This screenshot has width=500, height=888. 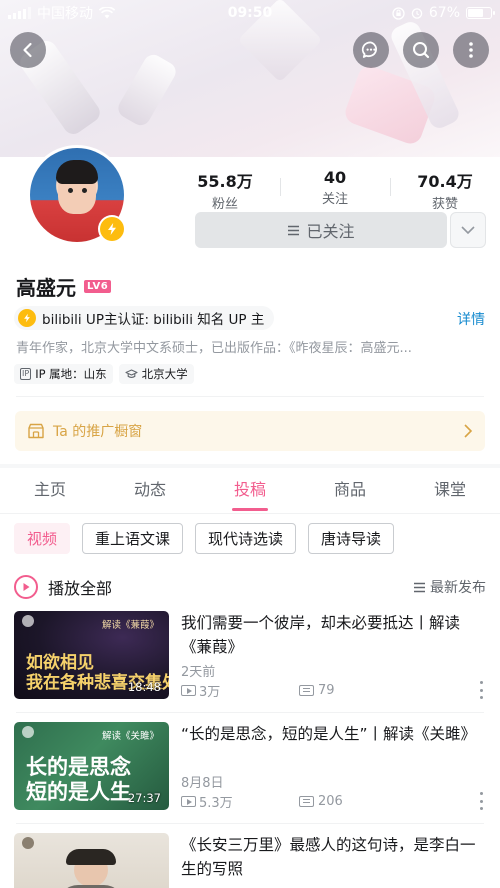 What do you see at coordinates (150, 491) in the screenshot?
I see `tab-dynamics: 动态` at bounding box center [150, 491].